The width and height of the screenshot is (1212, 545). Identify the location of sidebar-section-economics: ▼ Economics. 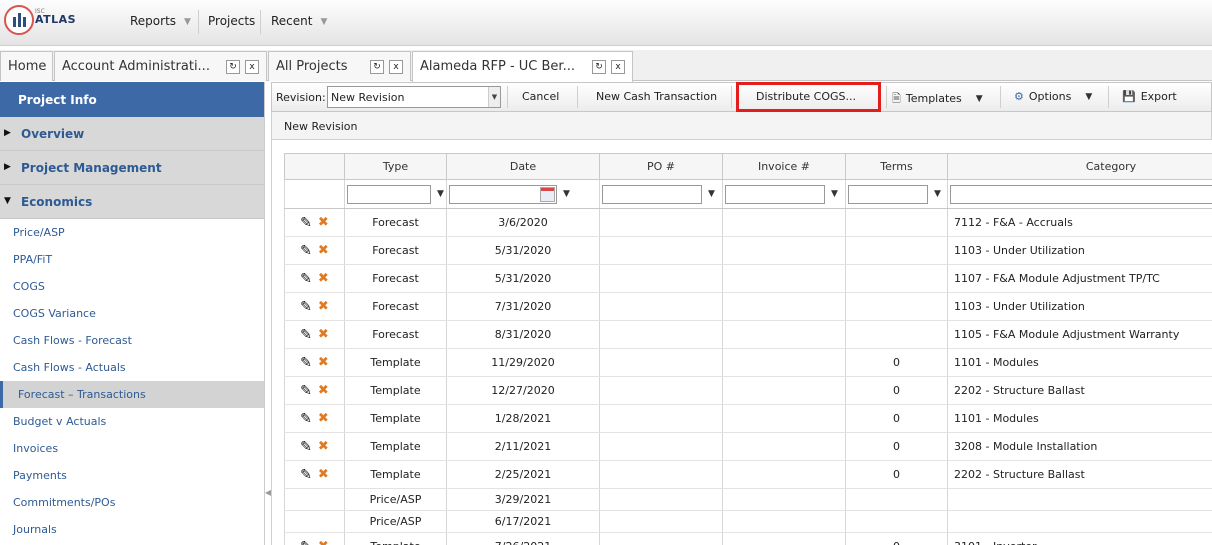
(132, 202).